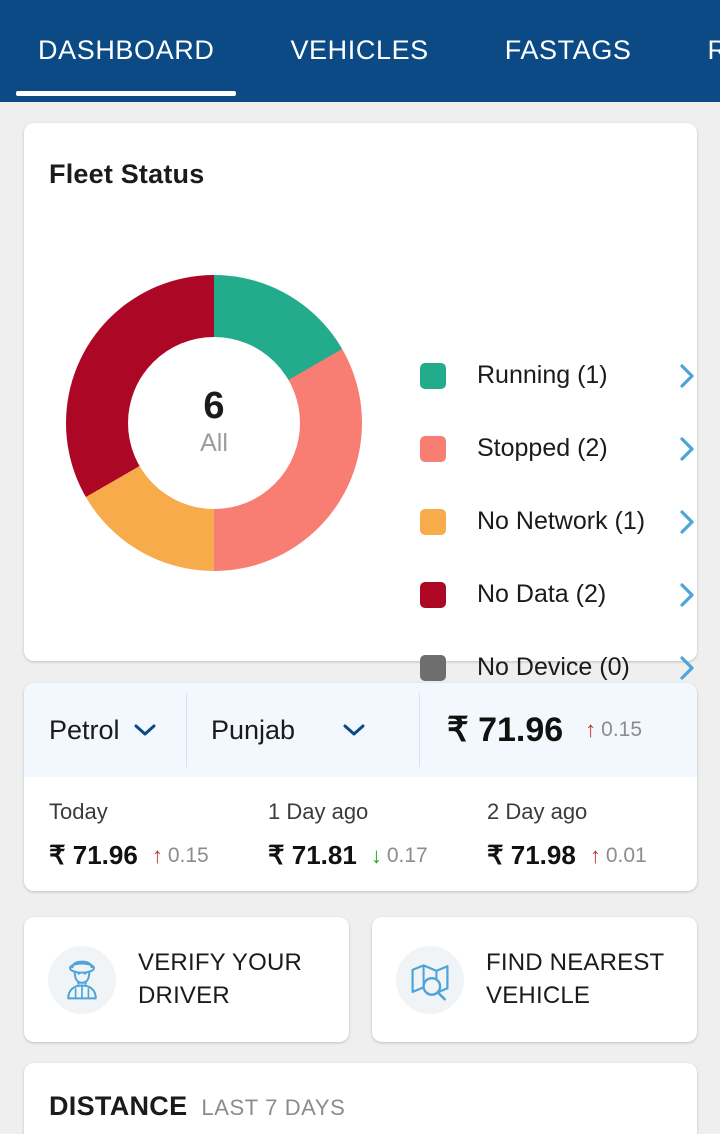 This screenshot has height=1134, width=720. I want to click on arrow-down-icon: ↓, so click(376, 855).